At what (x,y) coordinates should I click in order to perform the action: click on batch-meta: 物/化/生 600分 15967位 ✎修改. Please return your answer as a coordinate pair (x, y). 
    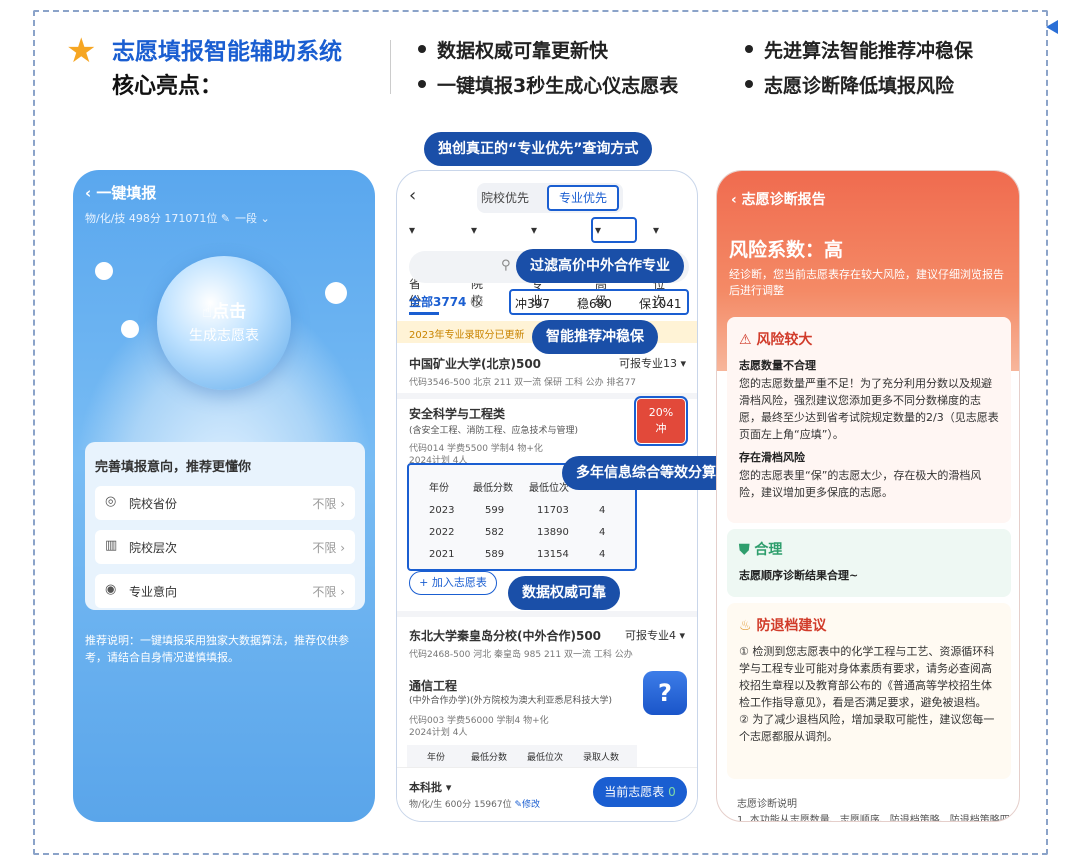
    Looking at the image, I should click on (475, 805).